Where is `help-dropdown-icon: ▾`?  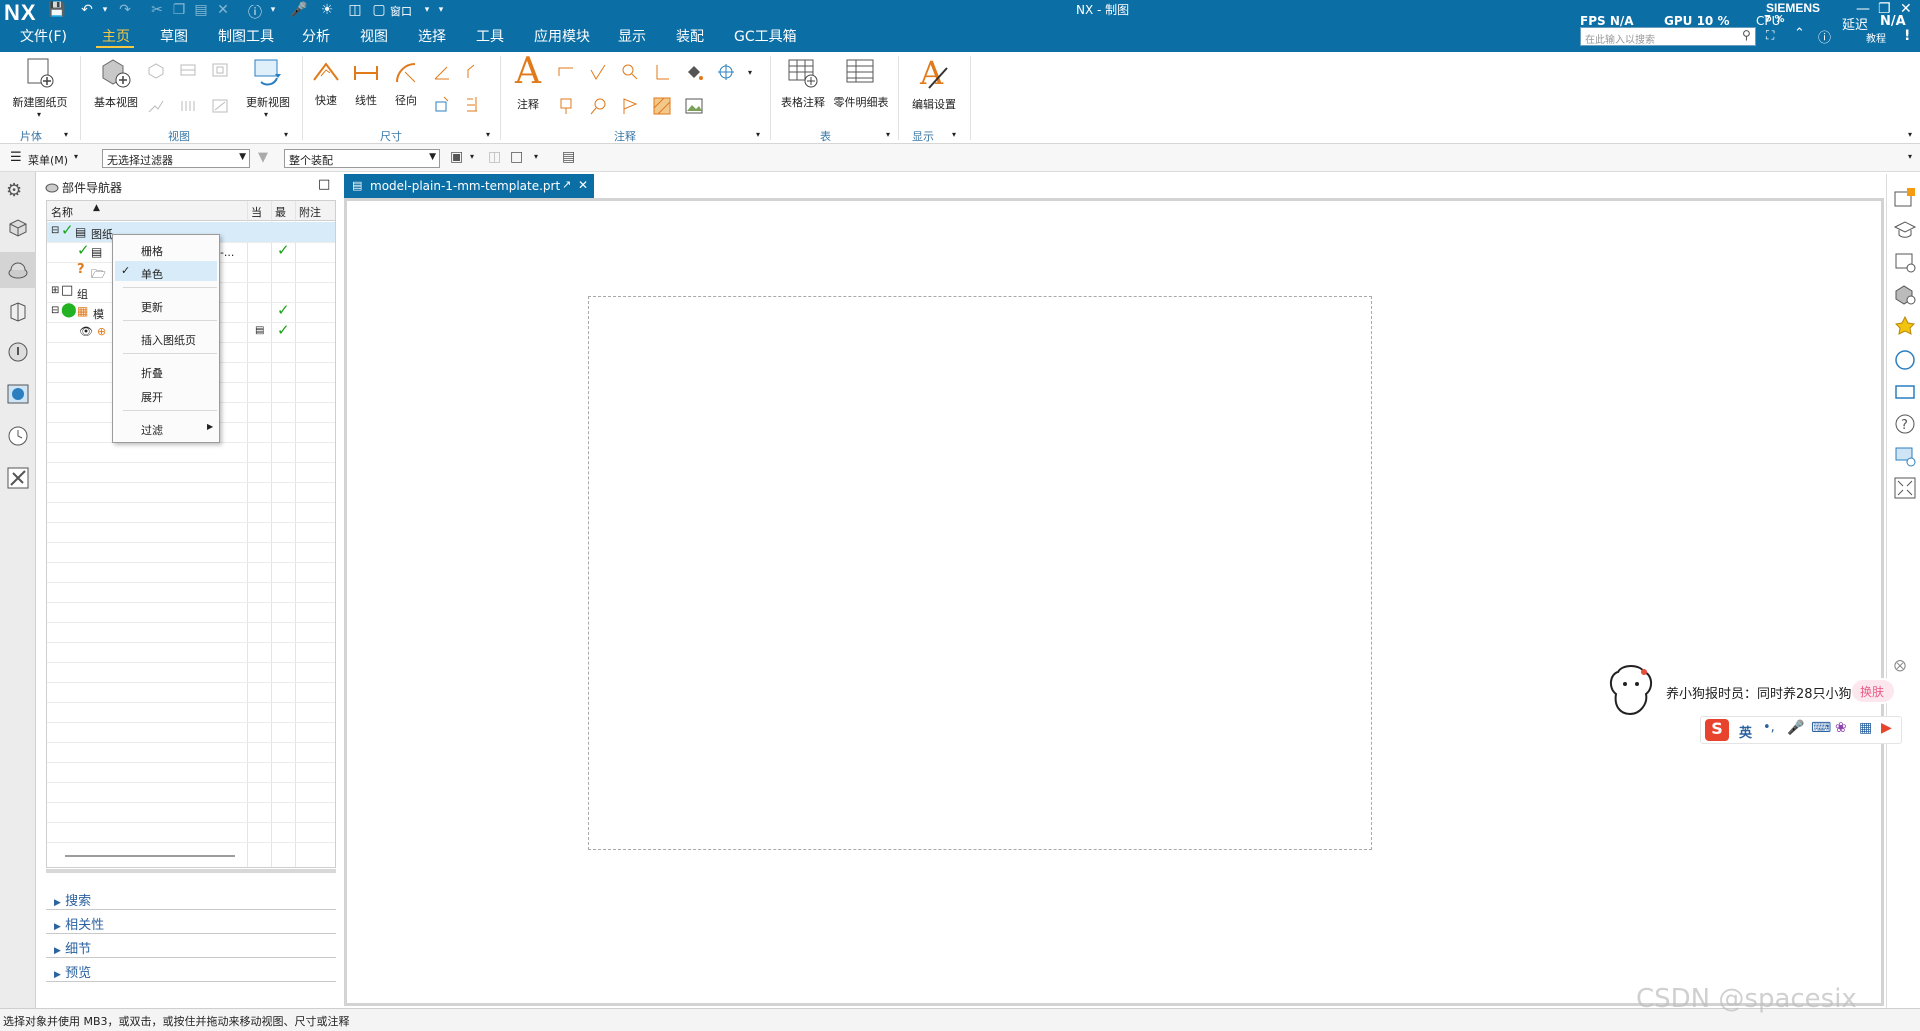
help-dropdown-icon: ▾ is located at coordinates (273, 14).